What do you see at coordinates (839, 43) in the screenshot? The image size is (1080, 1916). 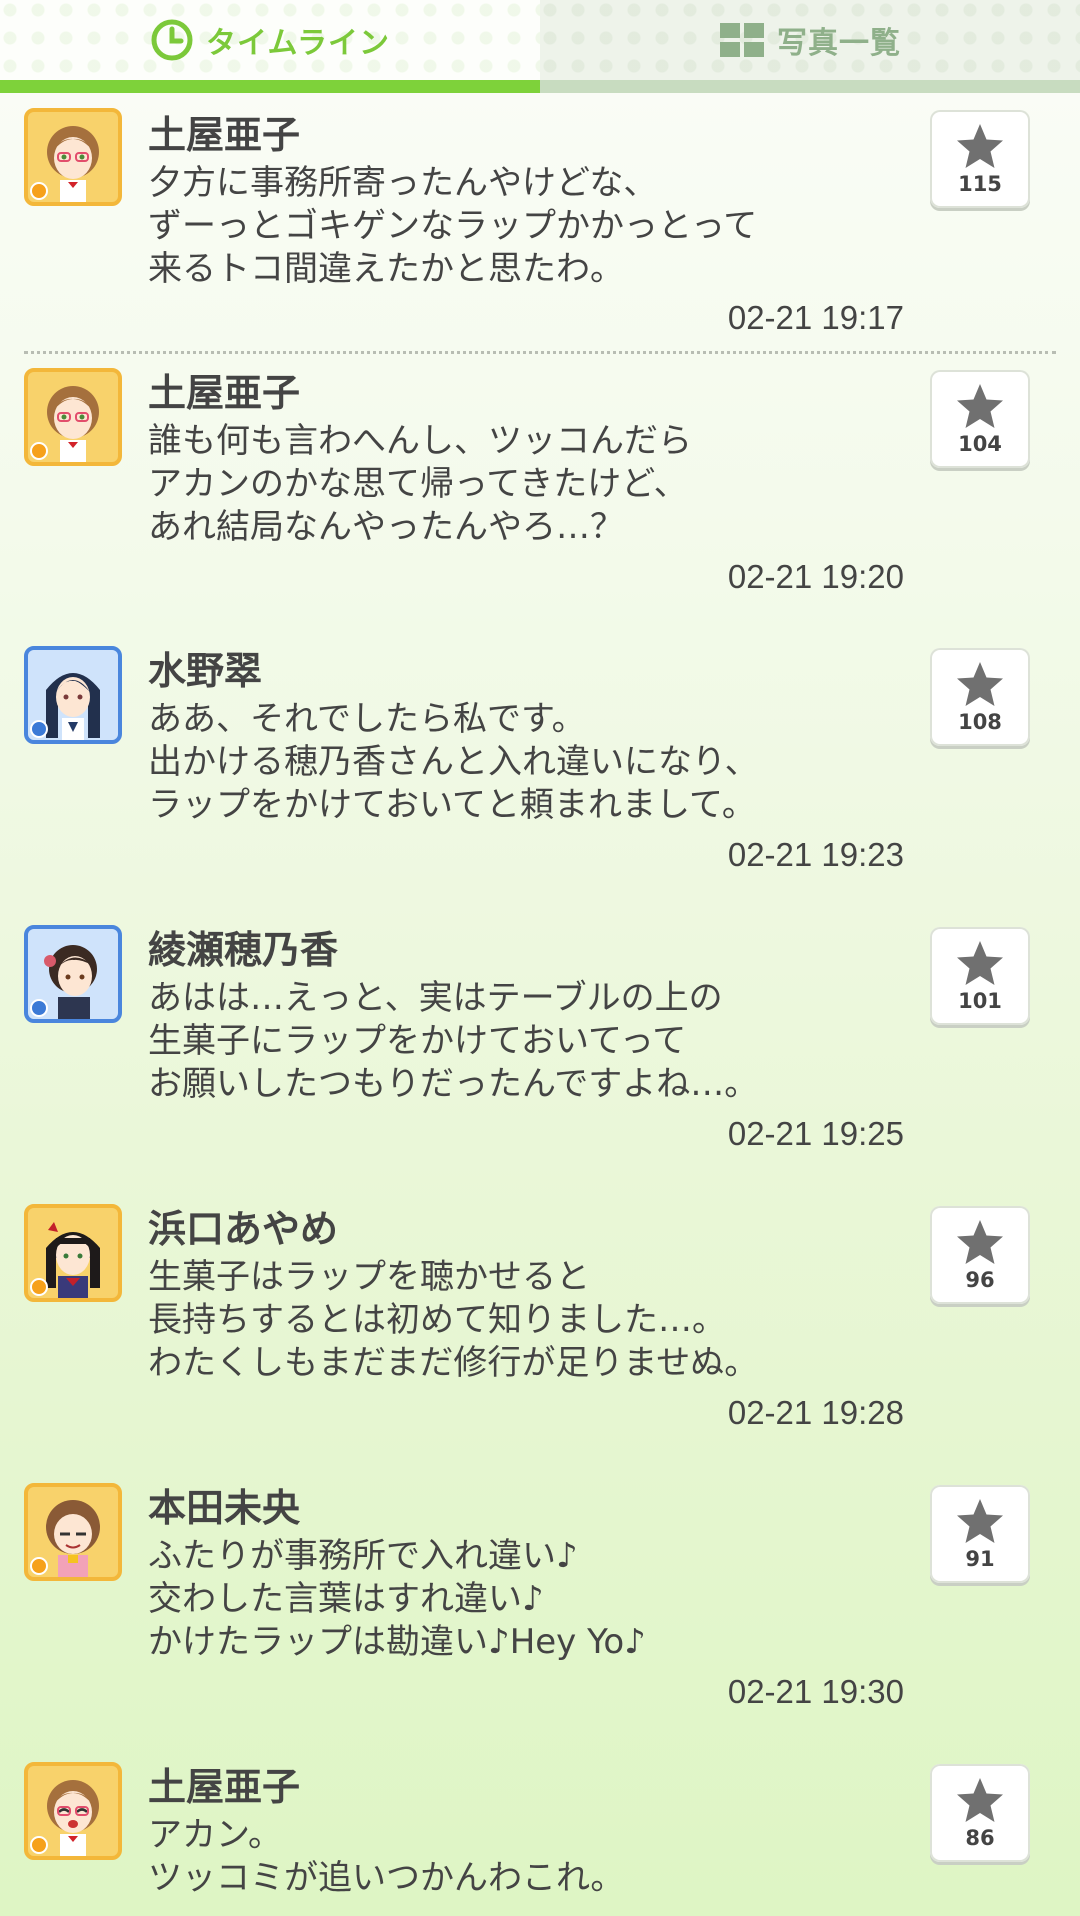 I see `tab-photos-label: 写真一覧` at bounding box center [839, 43].